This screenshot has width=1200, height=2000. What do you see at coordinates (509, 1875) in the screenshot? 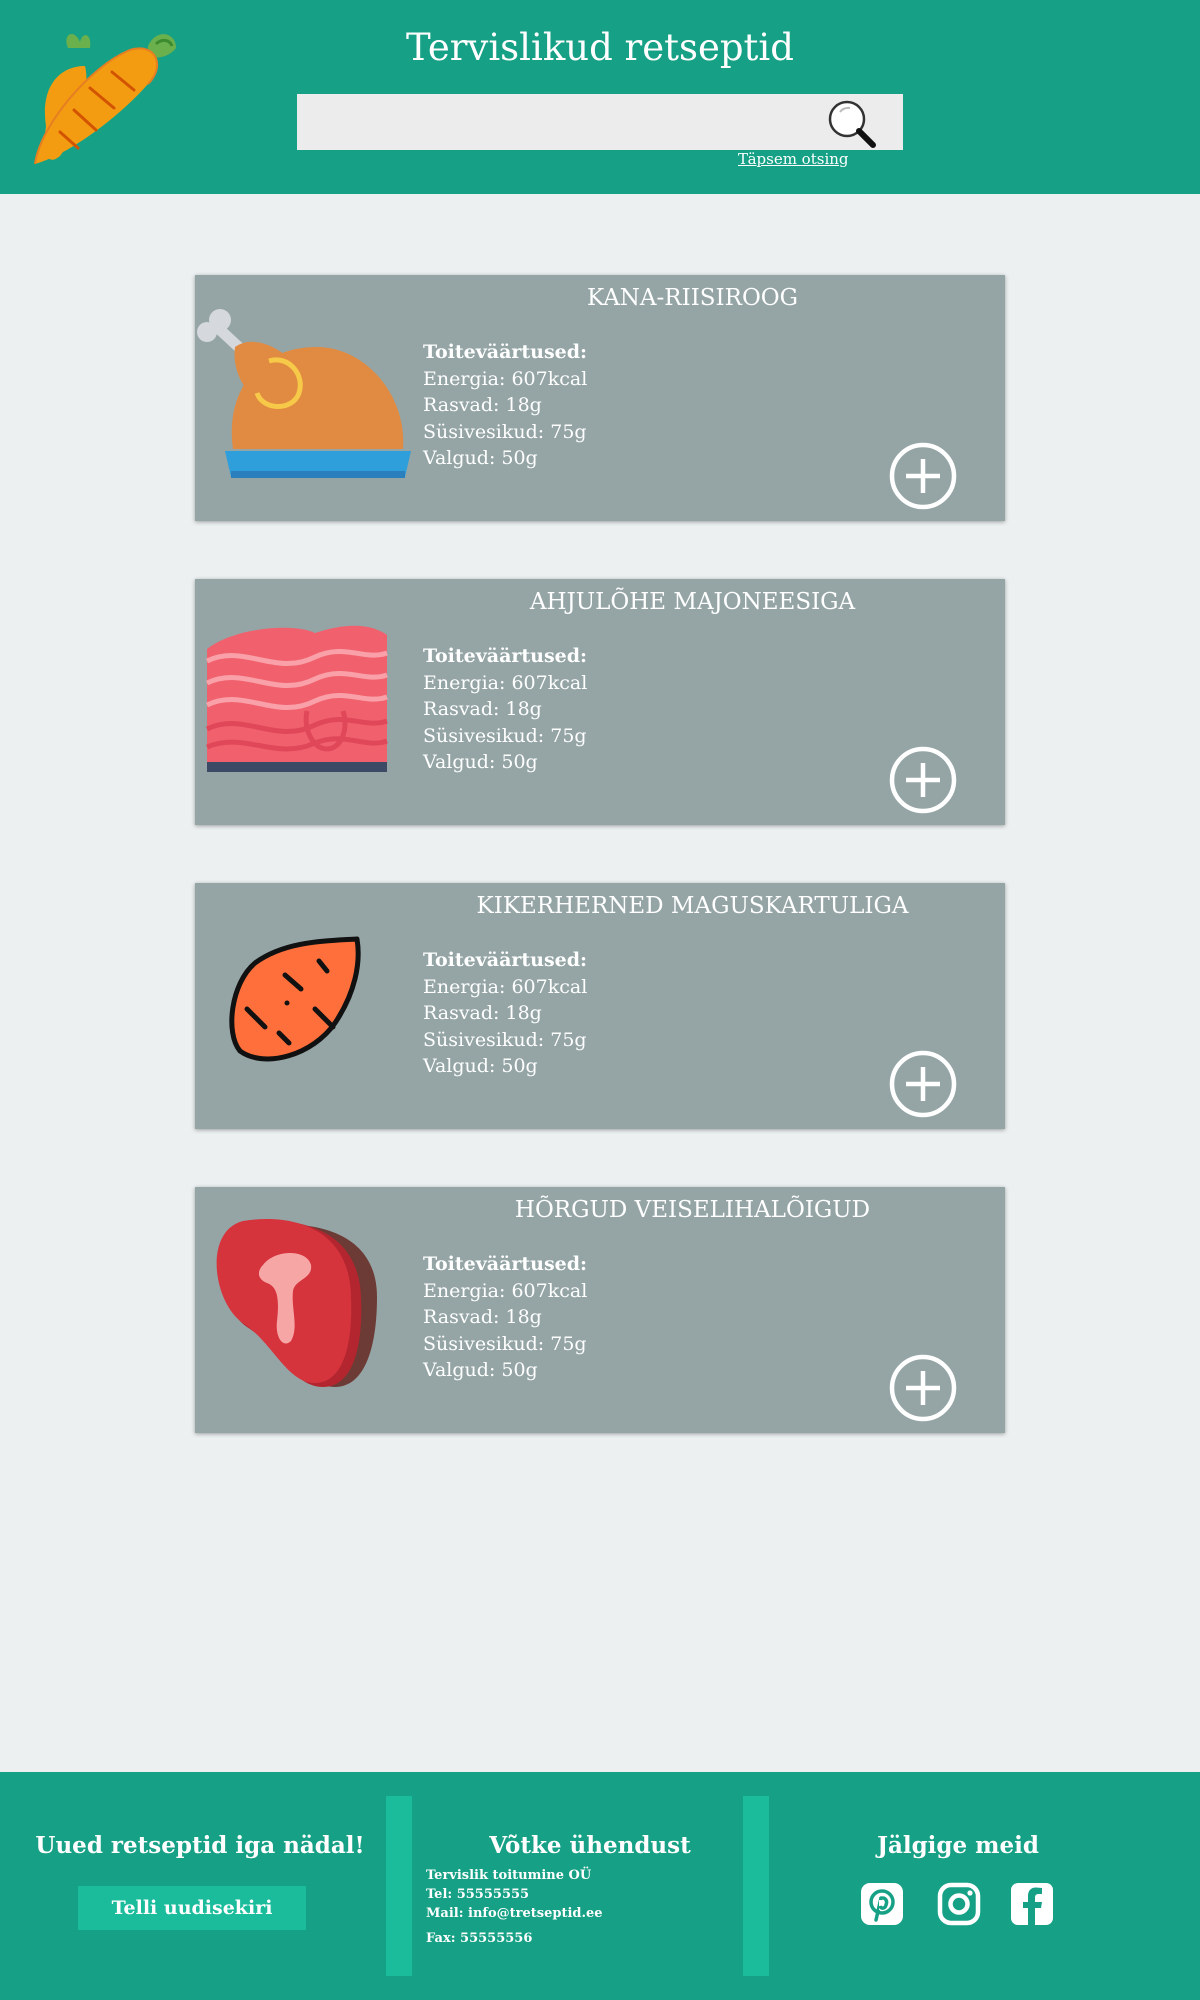
I see `contact-company: Tervislik toitumine OÜ` at bounding box center [509, 1875].